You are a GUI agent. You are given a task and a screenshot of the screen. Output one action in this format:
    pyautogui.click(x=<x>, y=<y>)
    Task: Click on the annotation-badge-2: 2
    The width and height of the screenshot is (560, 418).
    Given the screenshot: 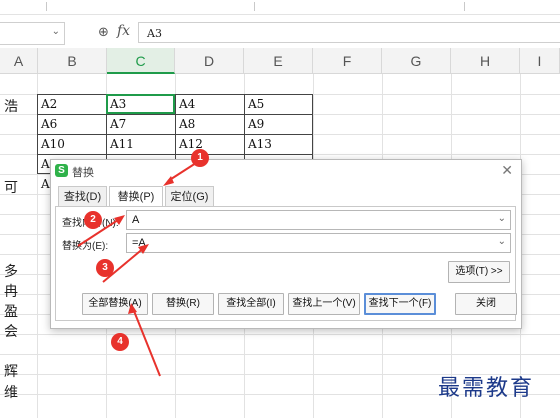 What is the action you would take?
    pyautogui.click(x=93, y=220)
    